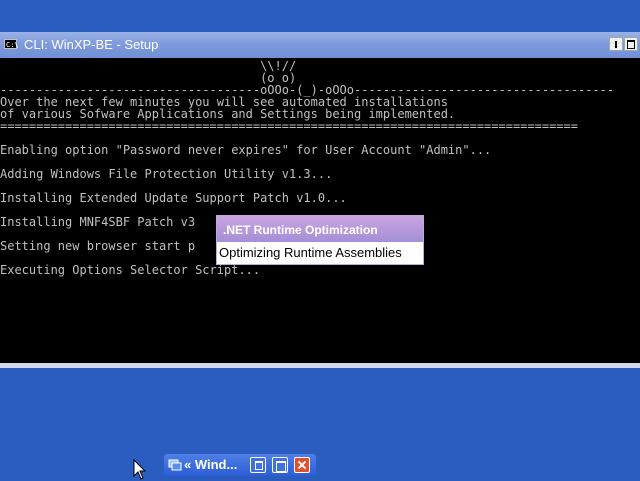 The image size is (640, 481). Describe the element at coordinates (320, 45) in the screenshot. I see `window-titlebar: C:\ CLI: WinXP-BE - Setup` at that location.